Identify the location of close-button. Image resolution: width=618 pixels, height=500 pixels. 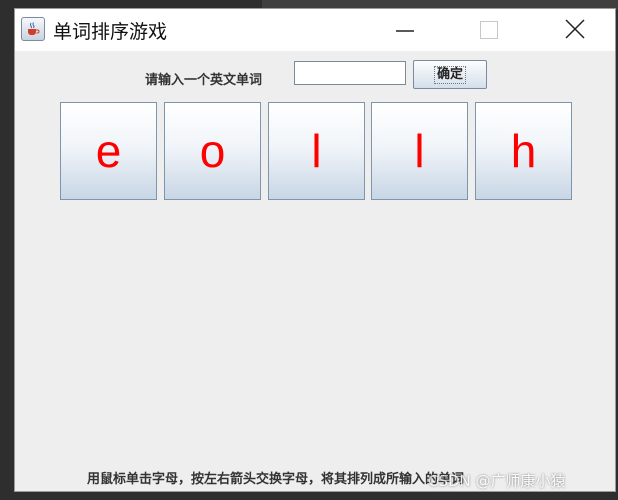
(575, 30).